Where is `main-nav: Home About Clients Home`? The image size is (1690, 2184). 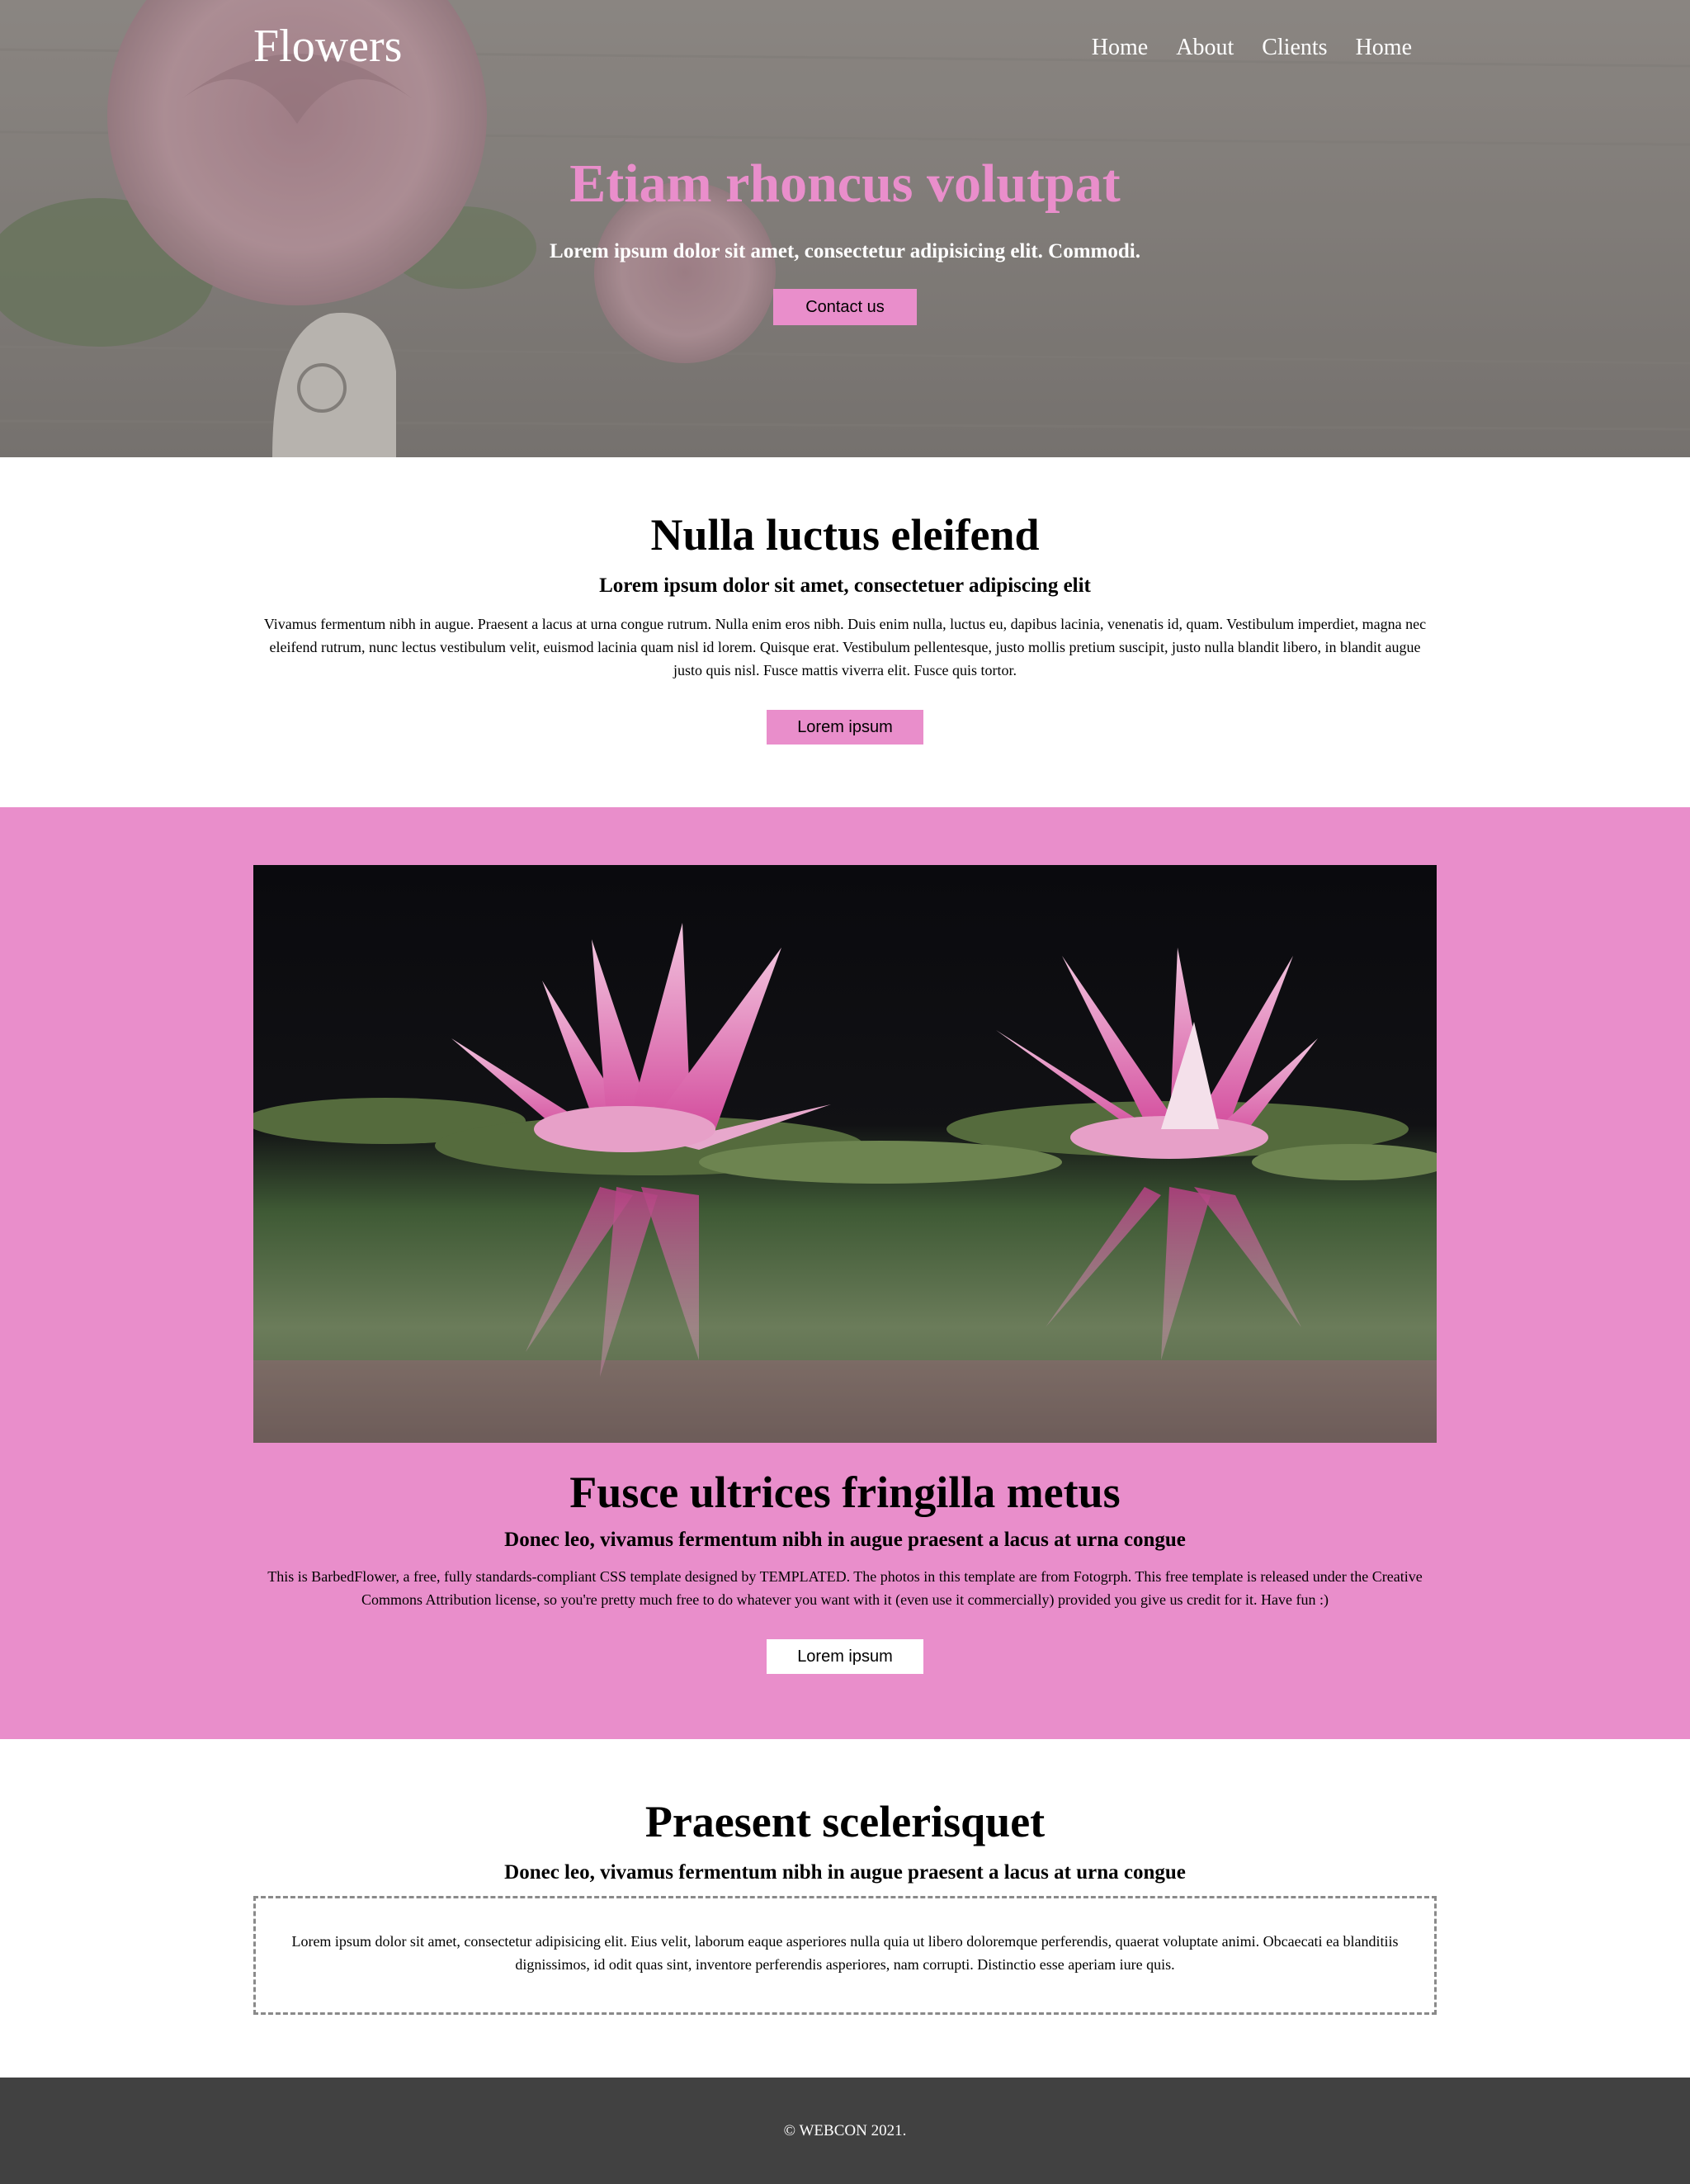 main-nav: Home About Clients Home is located at coordinates (1252, 48).